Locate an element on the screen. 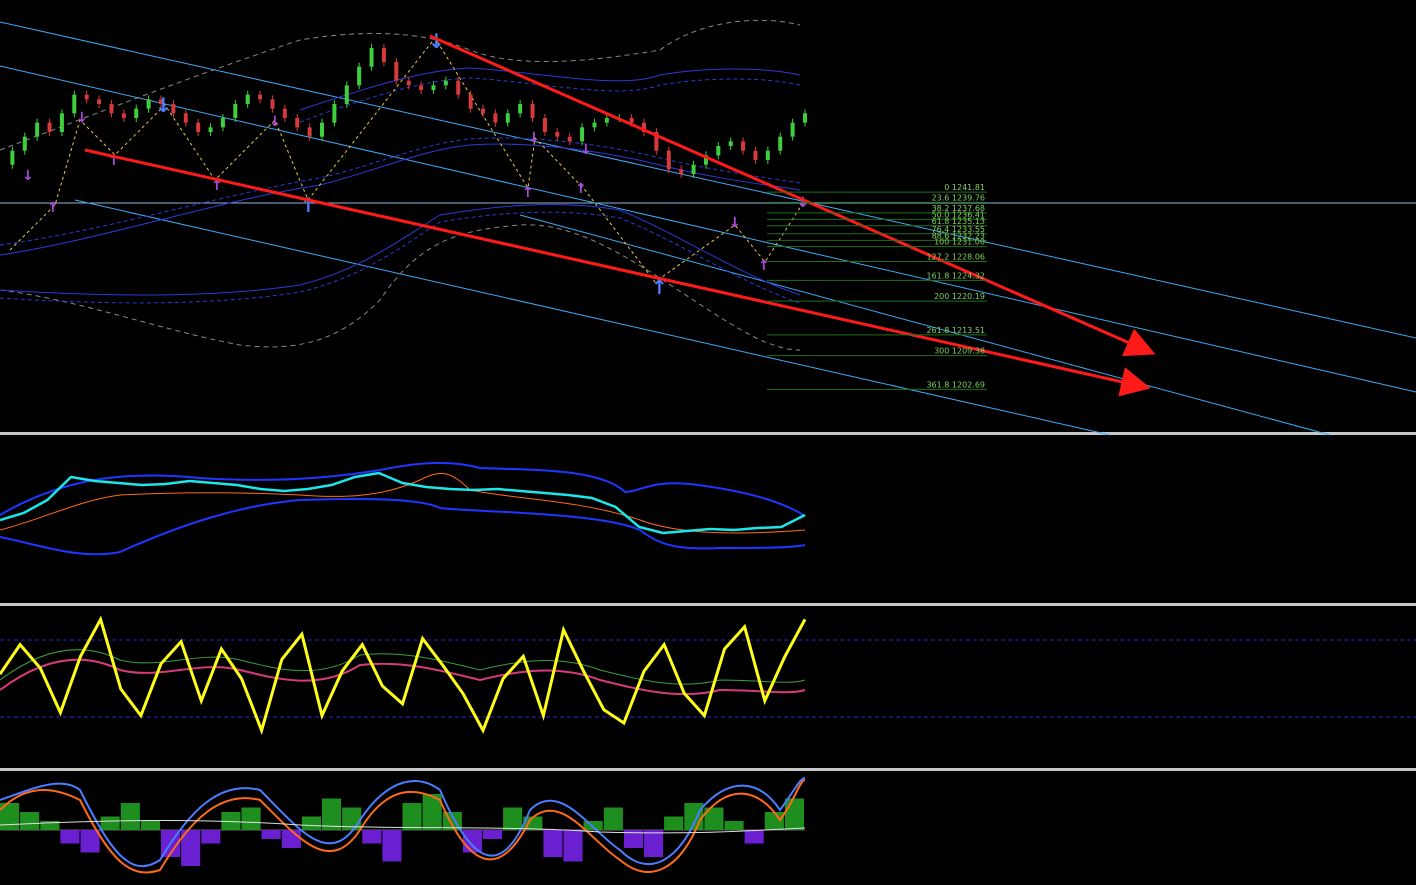 Image resolution: width=1416 pixels, height=885 pixels. fib-level-label: 261.8 1213.51 is located at coordinates (955, 330).